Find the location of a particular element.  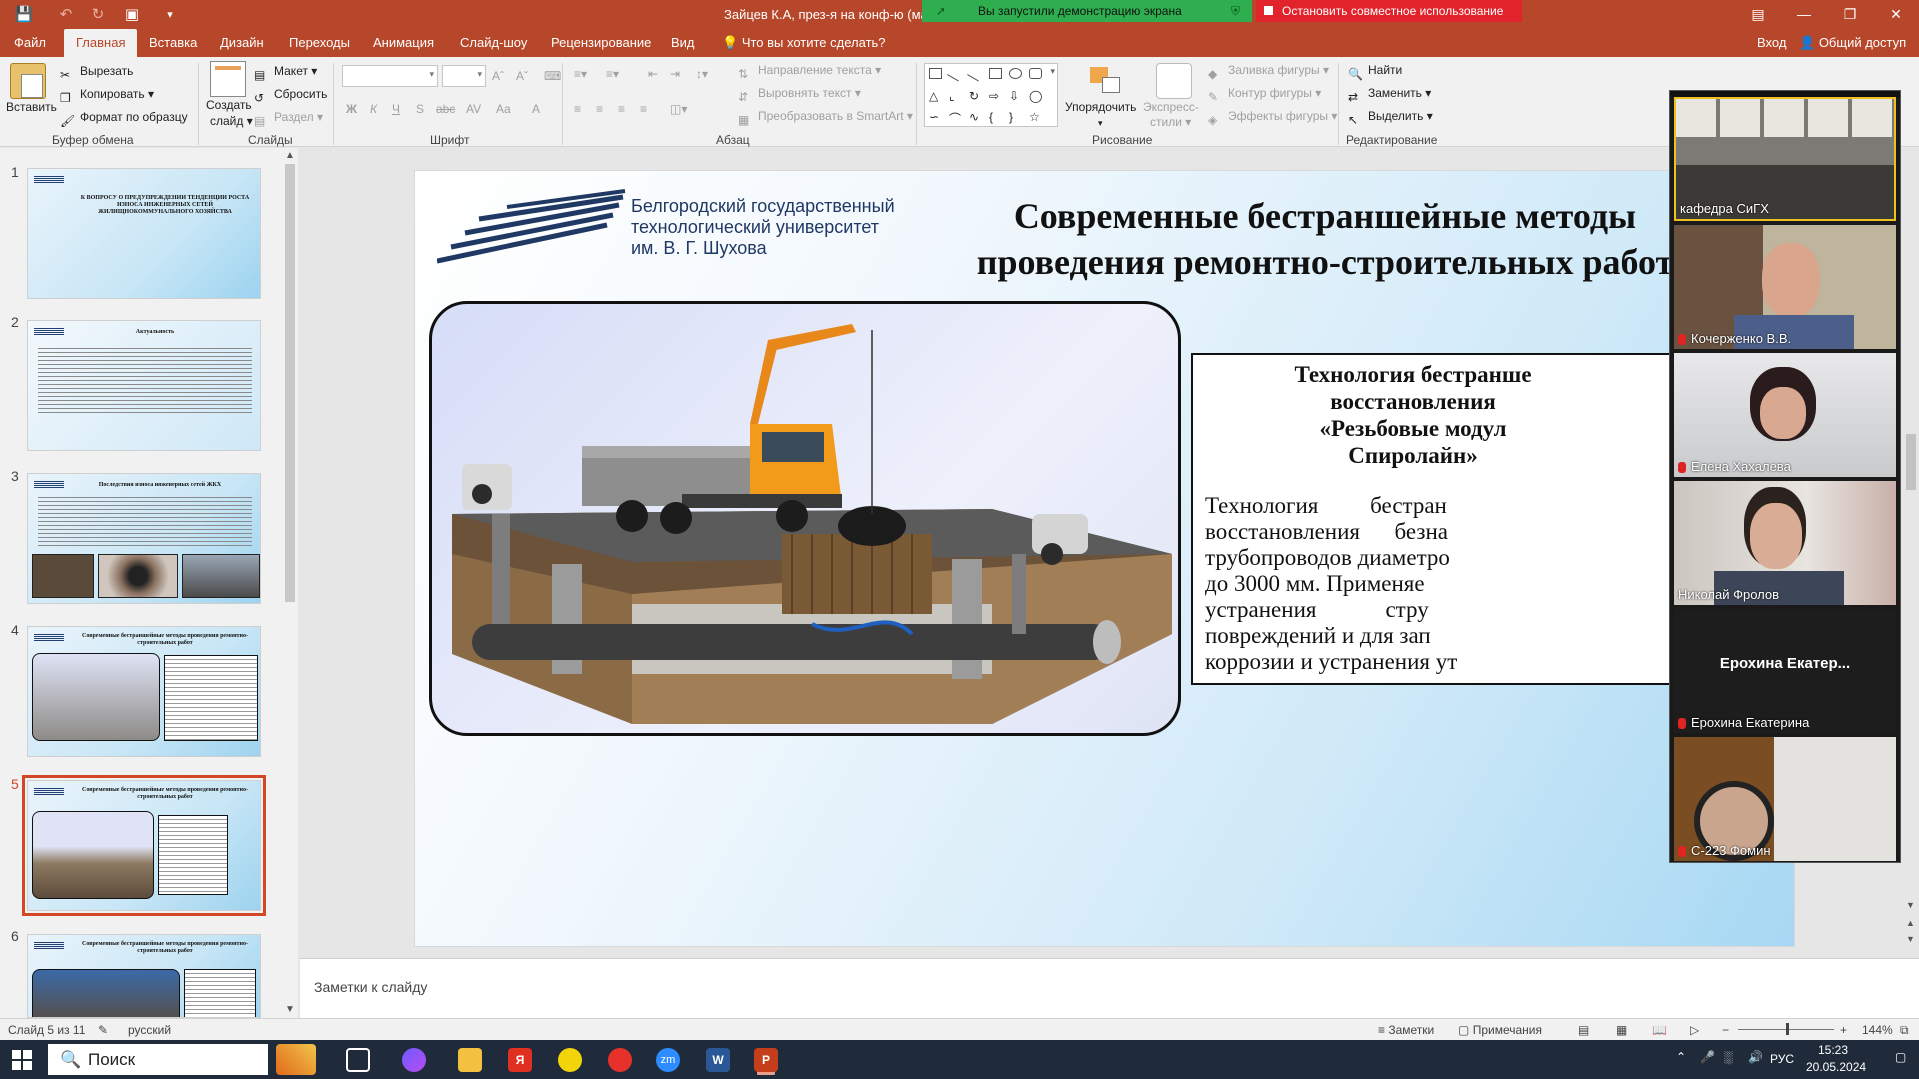

align-center-icon: ≡ is located at coordinates (599, 109).